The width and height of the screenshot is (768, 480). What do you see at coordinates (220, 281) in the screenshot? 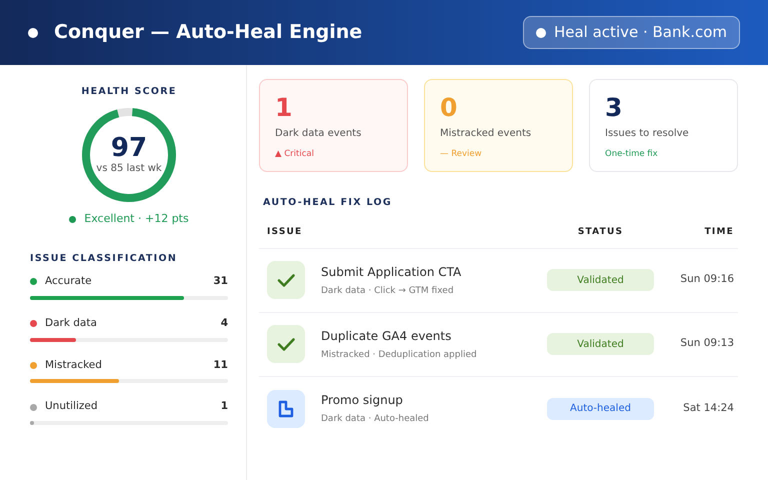
I see `category-count: 31` at bounding box center [220, 281].